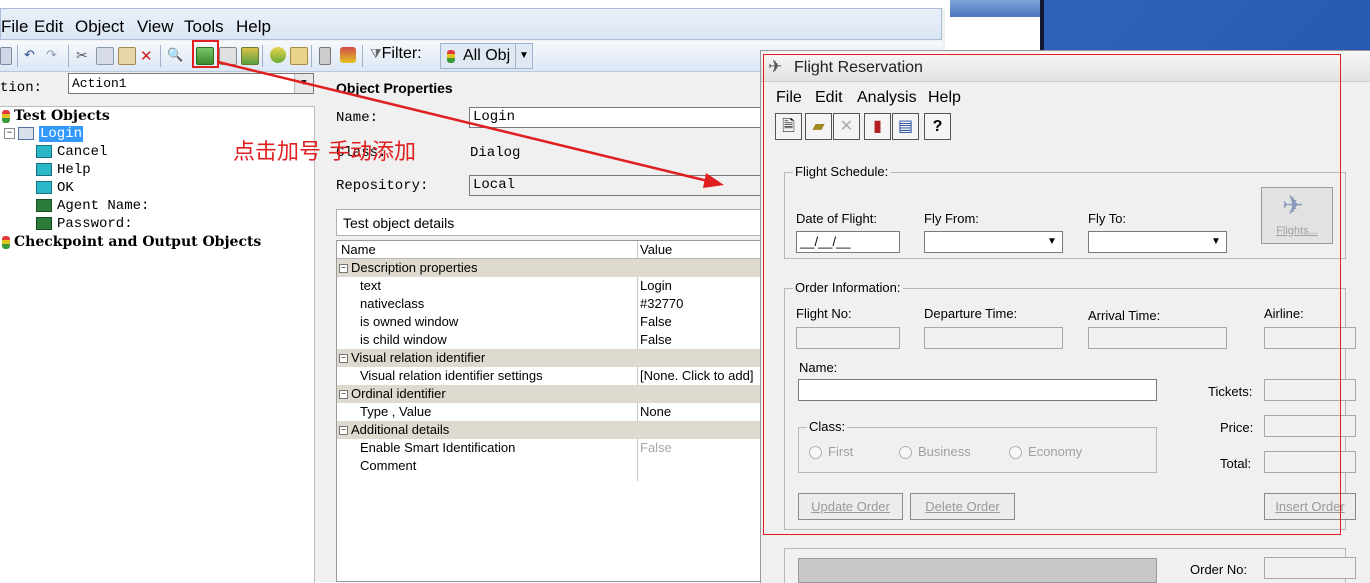  I want to click on annotation-text: 点击加号 手动添加, so click(324, 152).